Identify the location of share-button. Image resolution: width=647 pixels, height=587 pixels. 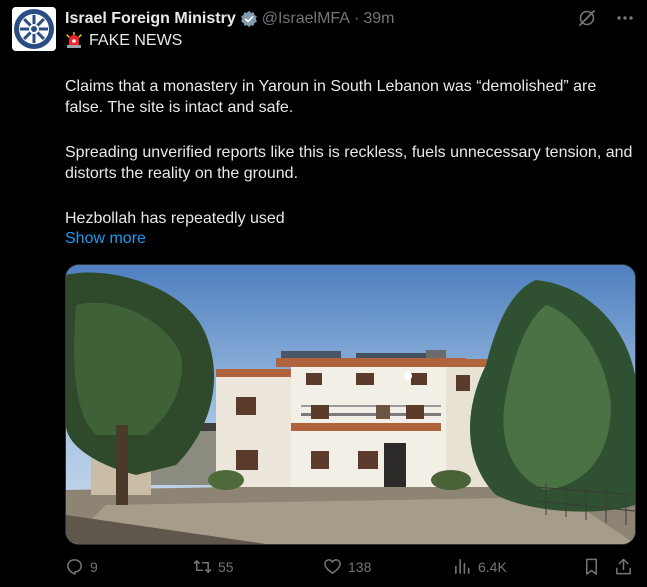
(623, 566).